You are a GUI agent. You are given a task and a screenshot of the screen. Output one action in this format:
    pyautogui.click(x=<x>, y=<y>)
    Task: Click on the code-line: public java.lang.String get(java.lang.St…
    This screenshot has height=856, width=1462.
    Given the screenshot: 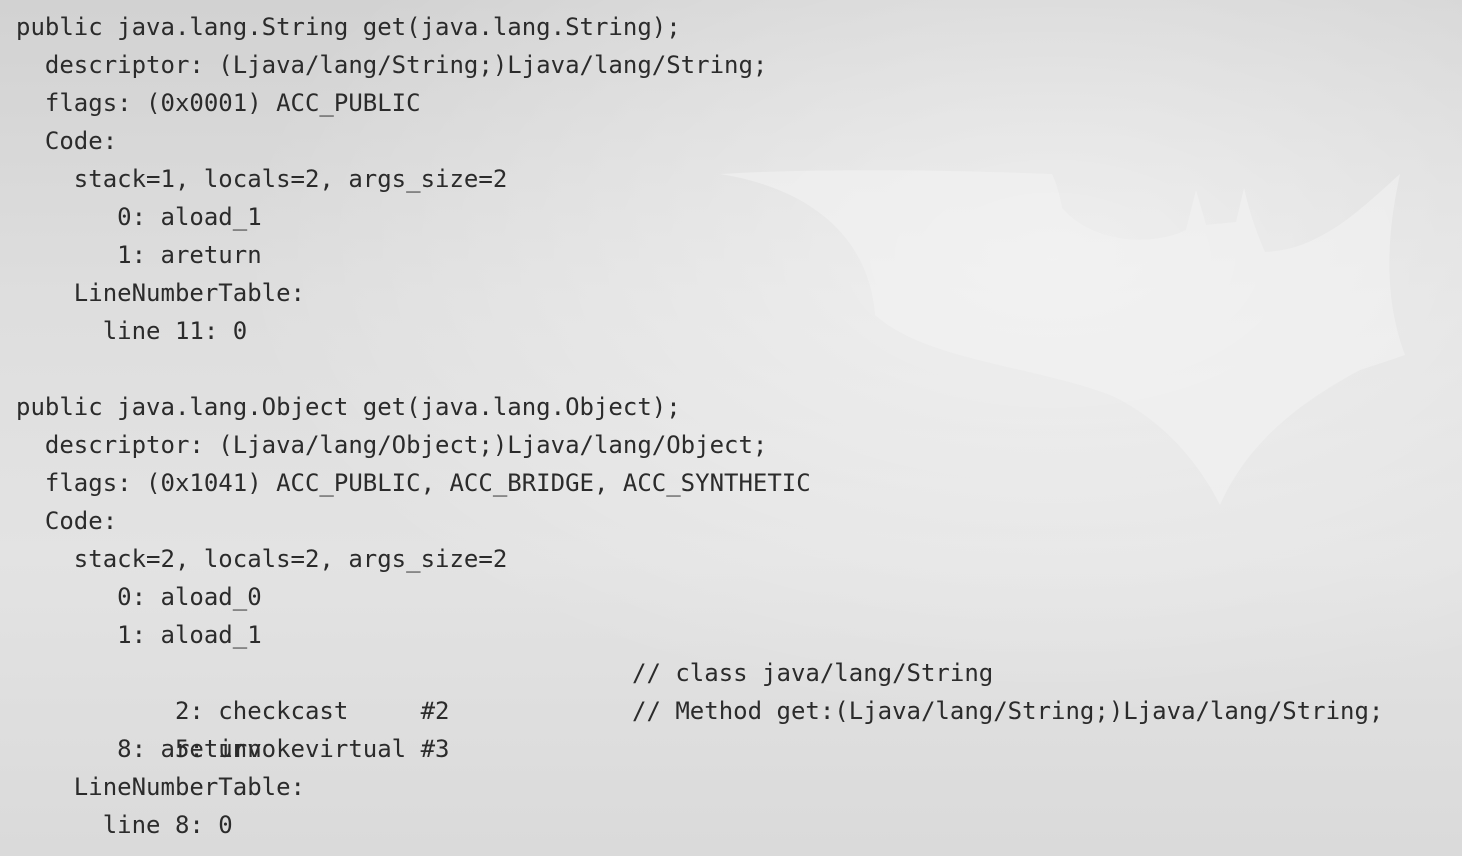 What is the action you would take?
    pyautogui.click(x=348, y=27)
    